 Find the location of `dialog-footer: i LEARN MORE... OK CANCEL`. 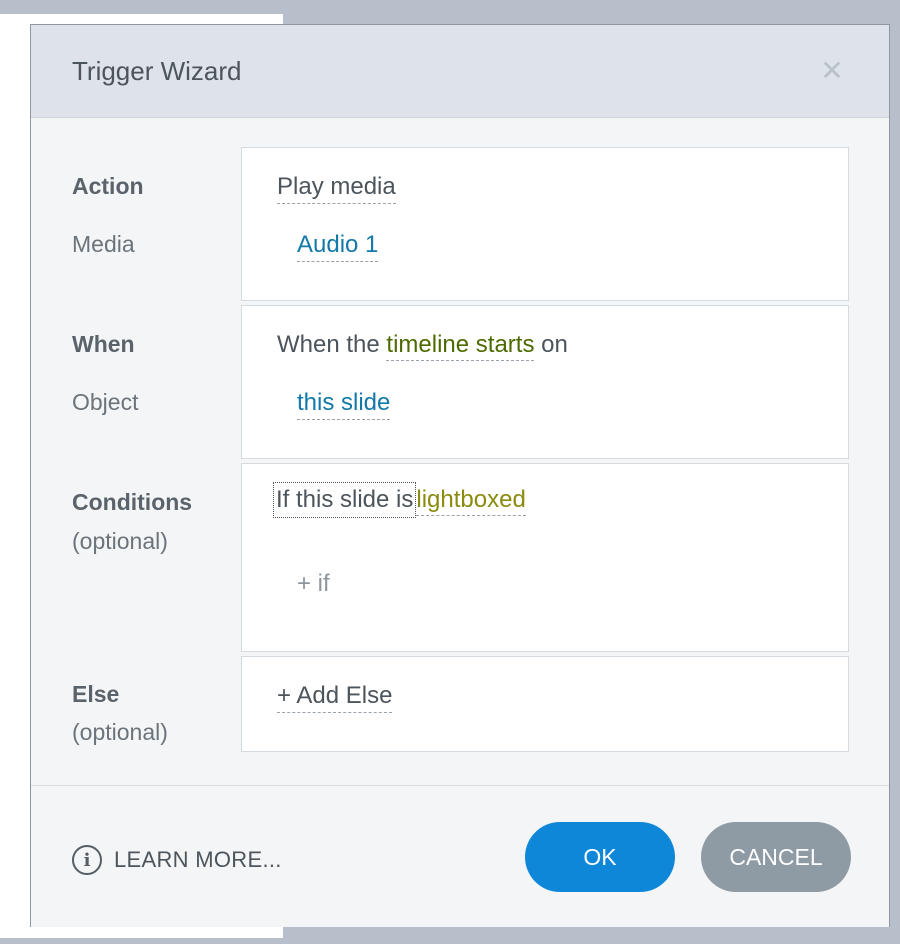

dialog-footer: i LEARN MORE... OK CANCEL is located at coordinates (460, 856).